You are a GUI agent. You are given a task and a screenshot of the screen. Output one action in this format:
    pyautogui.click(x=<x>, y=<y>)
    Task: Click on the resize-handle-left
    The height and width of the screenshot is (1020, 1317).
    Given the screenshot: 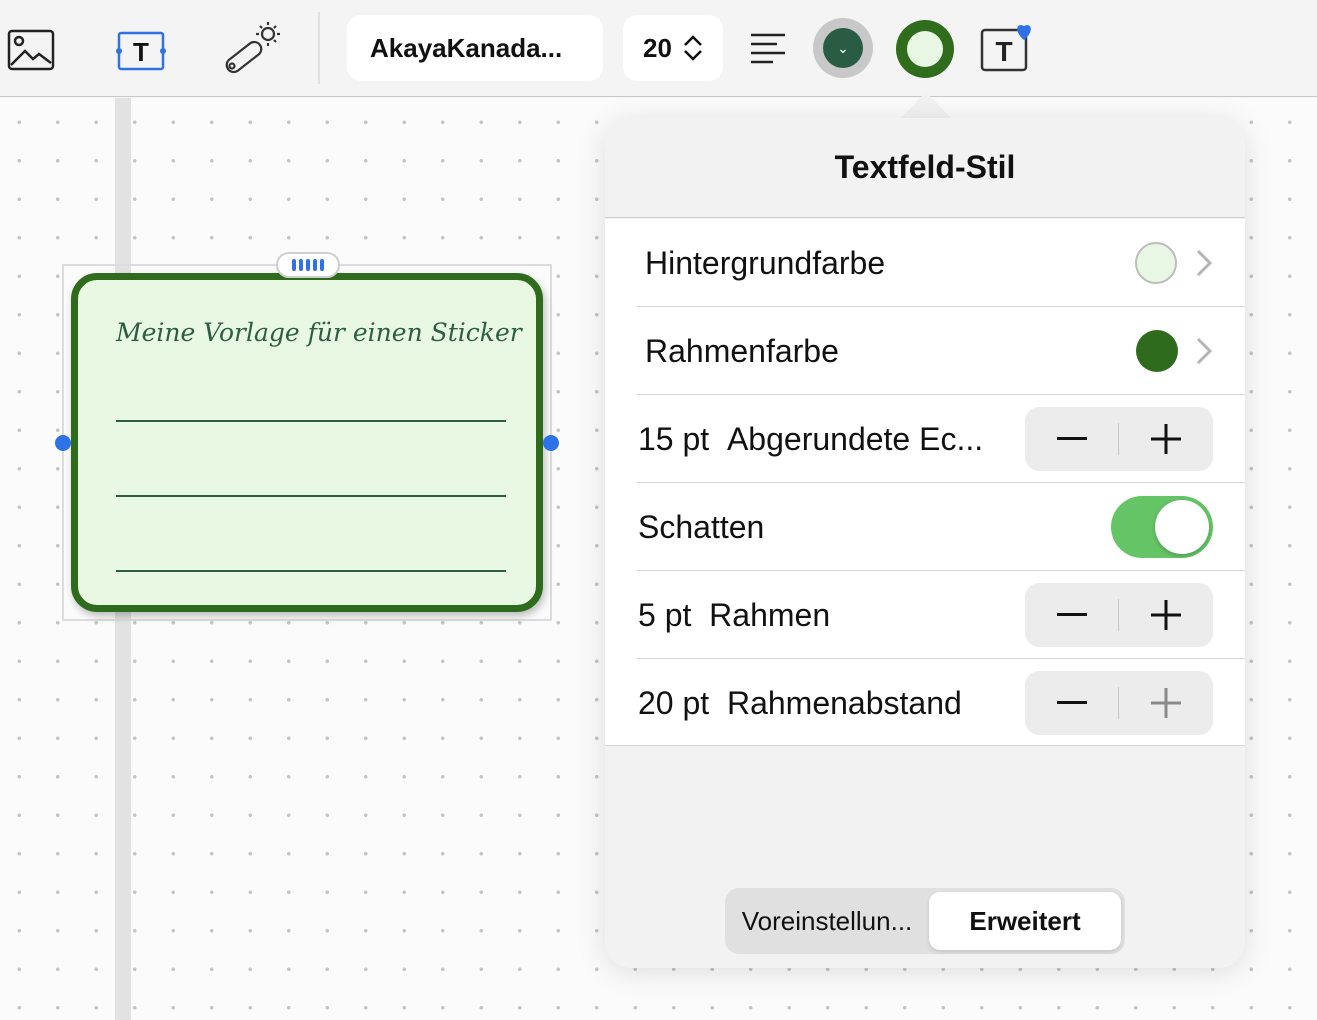 What is the action you would take?
    pyautogui.click(x=63, y=443)
    